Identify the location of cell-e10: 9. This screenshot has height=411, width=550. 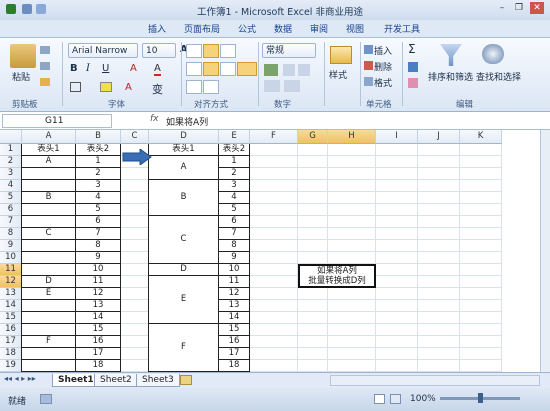
(234, 258).